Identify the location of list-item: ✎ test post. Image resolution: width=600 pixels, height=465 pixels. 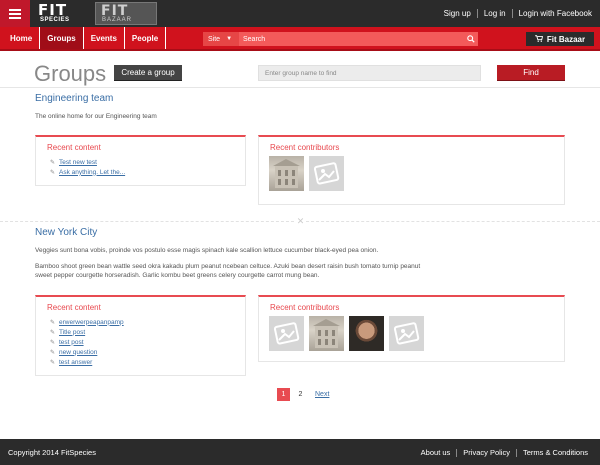
(87, 342).